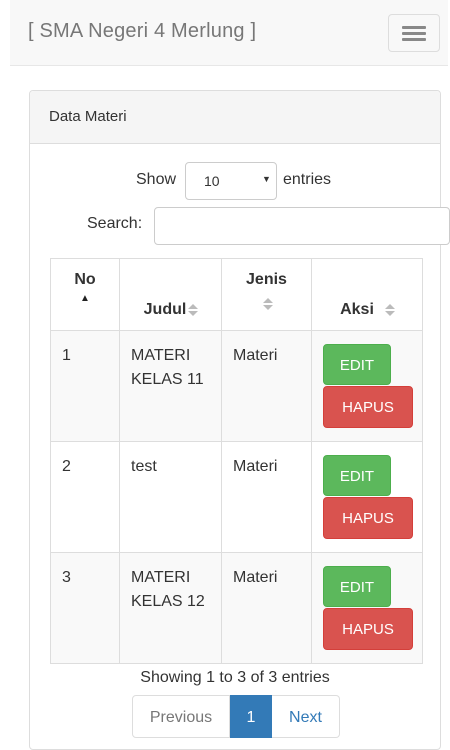  What do you see at coordinates (170, 294) in the screenshot?
I see `column-header-judul: Judul` at bounding box center [170, 294].